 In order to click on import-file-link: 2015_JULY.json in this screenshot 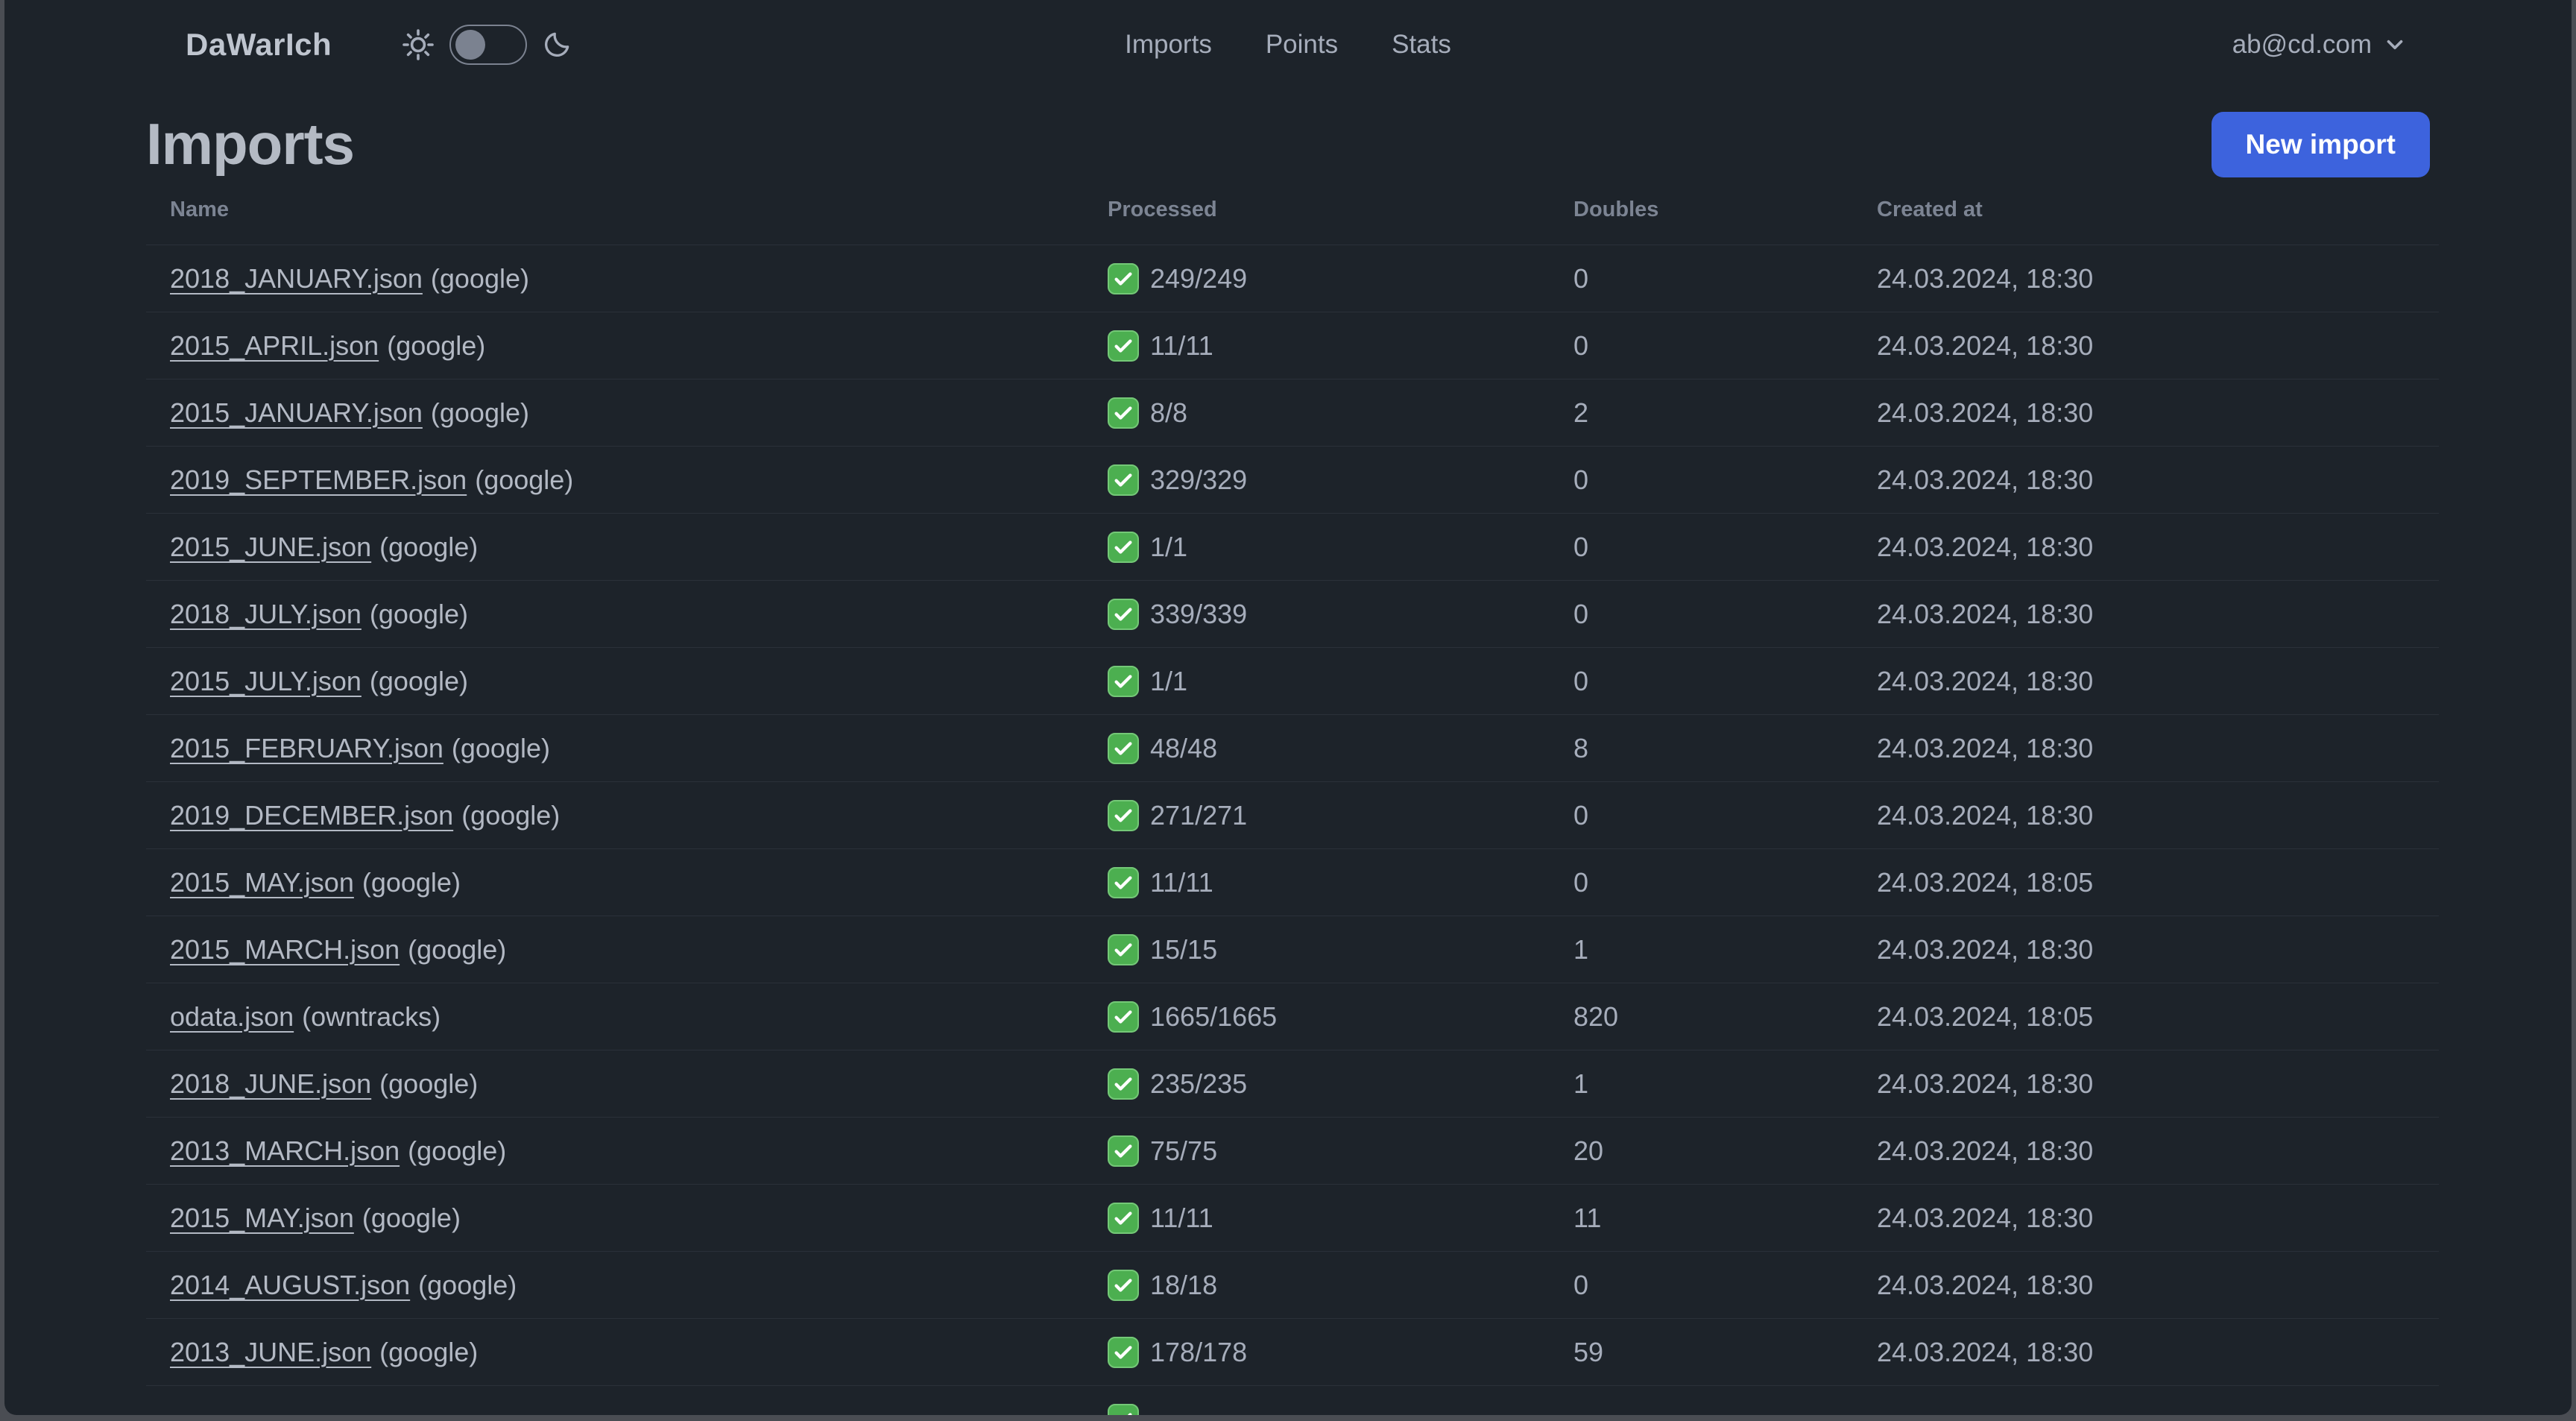, I will do `click(266, 681)`.